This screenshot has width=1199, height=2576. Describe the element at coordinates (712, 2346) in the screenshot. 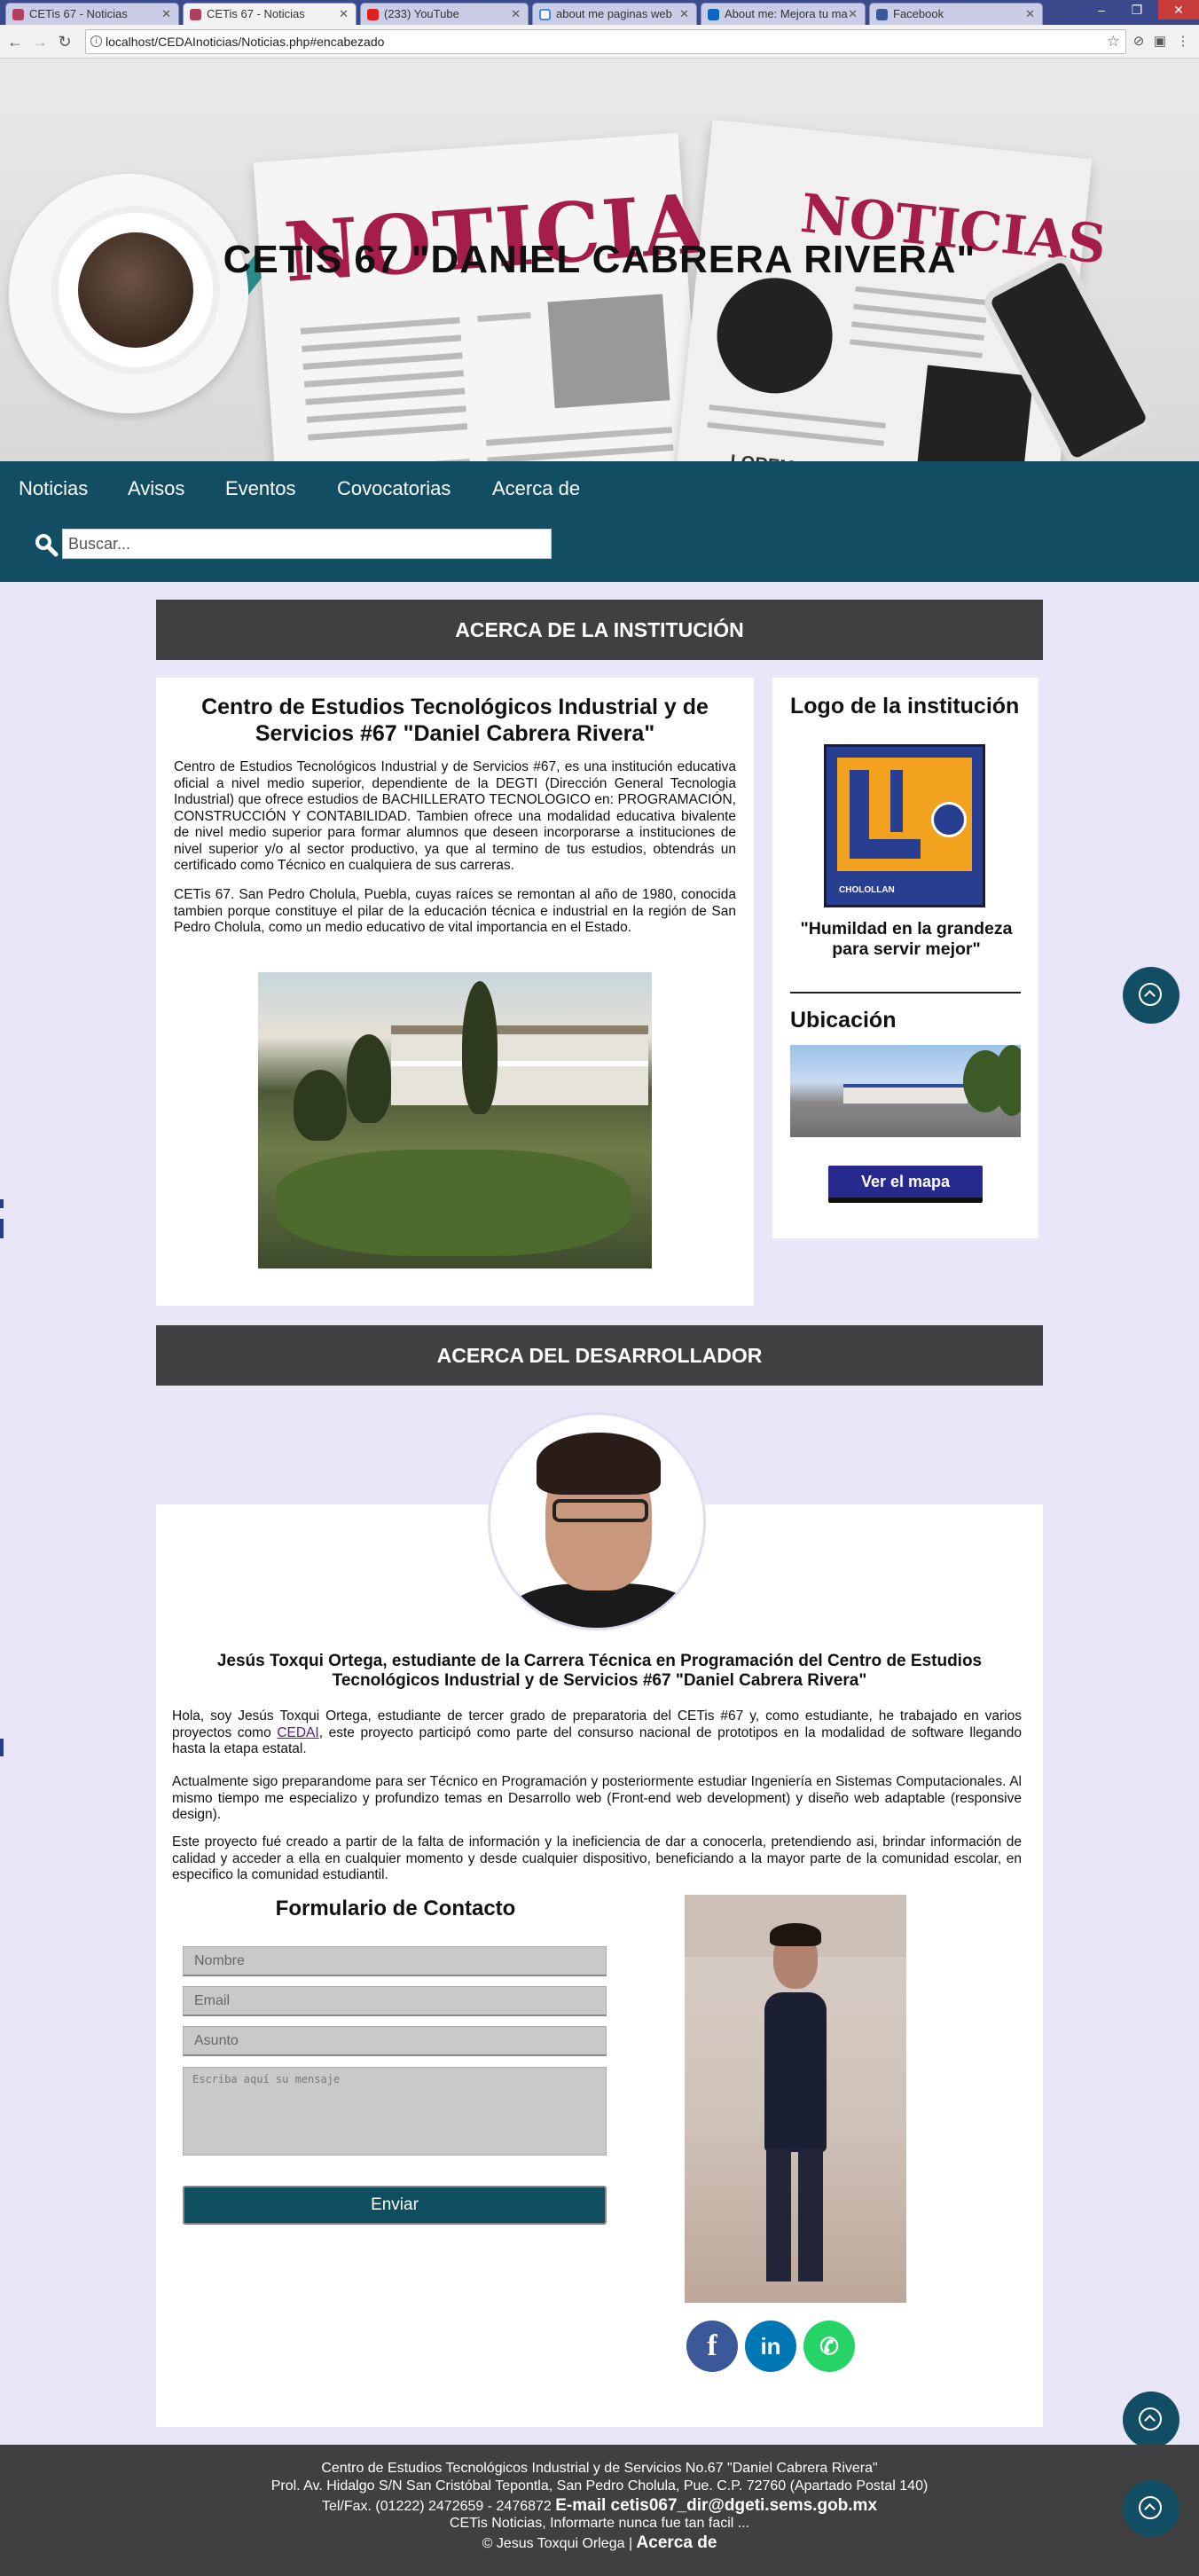

I see `facebook-icon: f` at that location.